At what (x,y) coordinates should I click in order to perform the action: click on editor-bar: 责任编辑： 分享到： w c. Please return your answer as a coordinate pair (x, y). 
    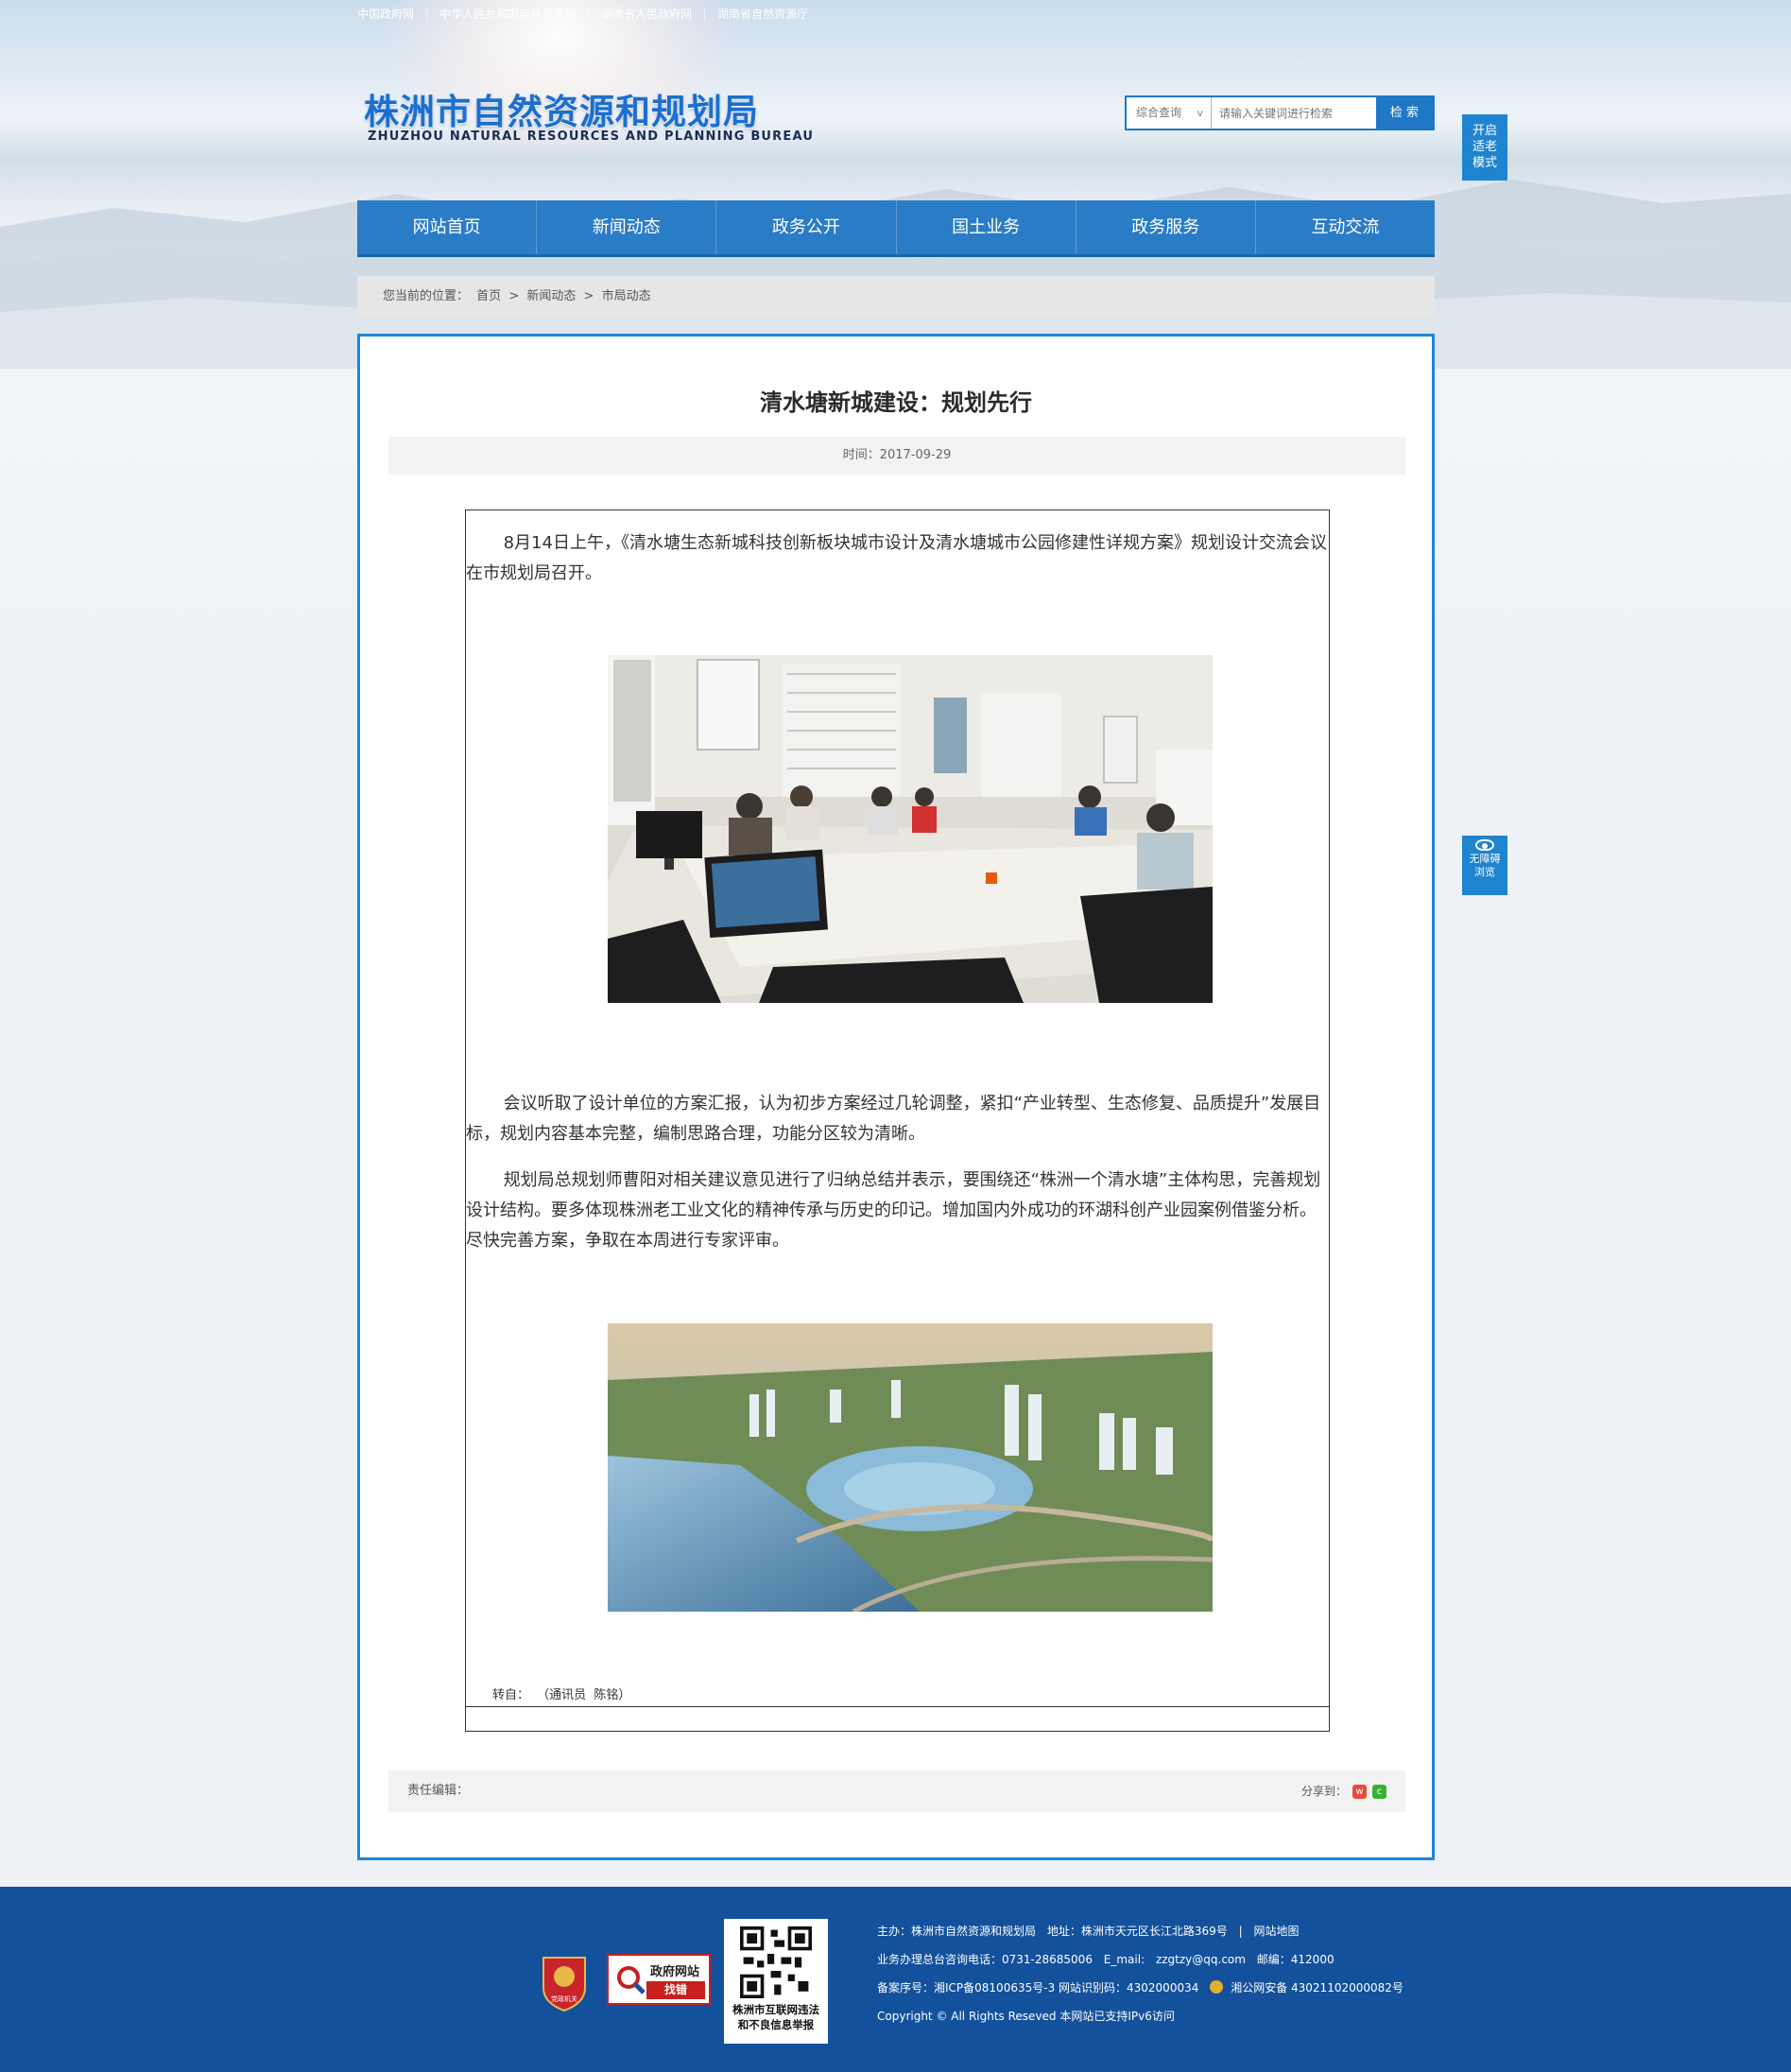
    Looking at the image, I should click on (896, 1791).